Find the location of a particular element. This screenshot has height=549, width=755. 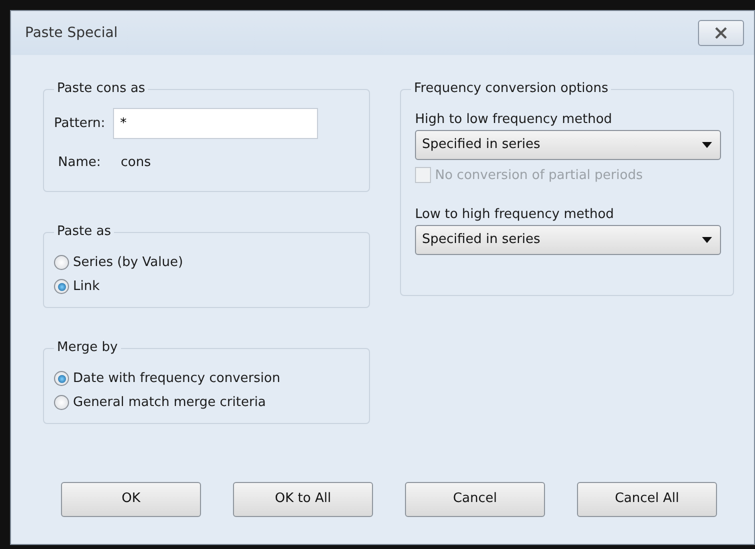

field-label: High to low frequency method is located at coordinates (514, 120).